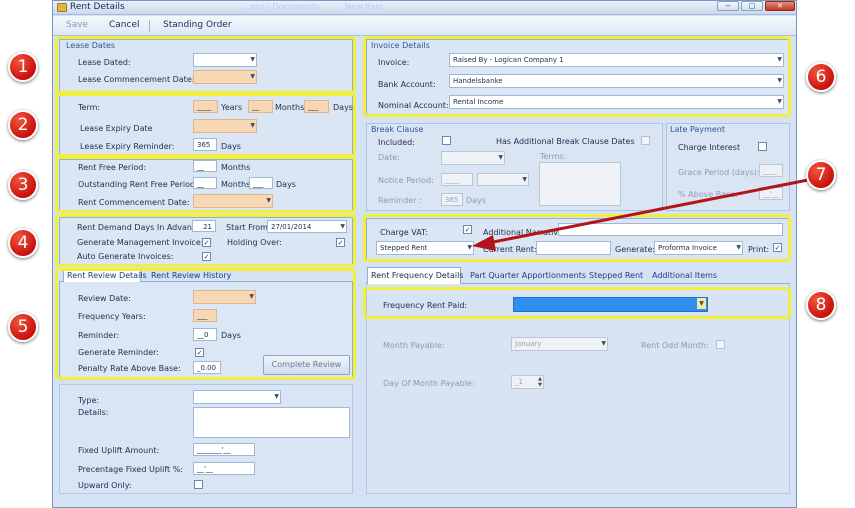 The width and height of the screenshot is (855, 508). I want to click on current-rent-field, so click(573, 248).